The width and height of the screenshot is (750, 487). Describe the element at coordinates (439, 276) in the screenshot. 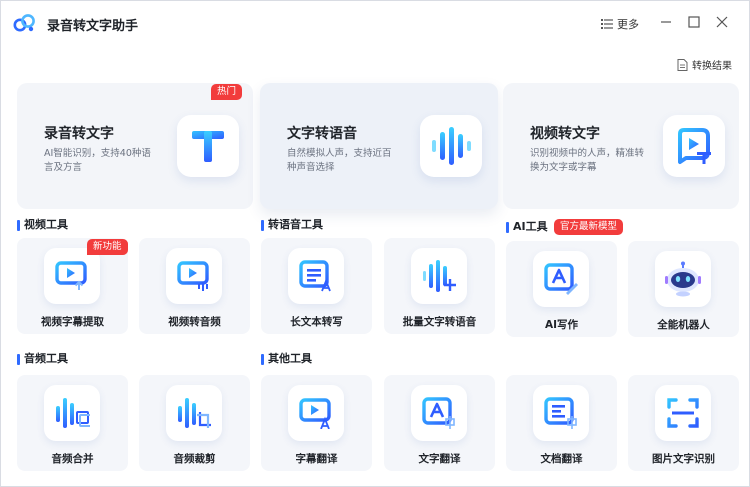

I see `batch-waveform-icon` at that location.